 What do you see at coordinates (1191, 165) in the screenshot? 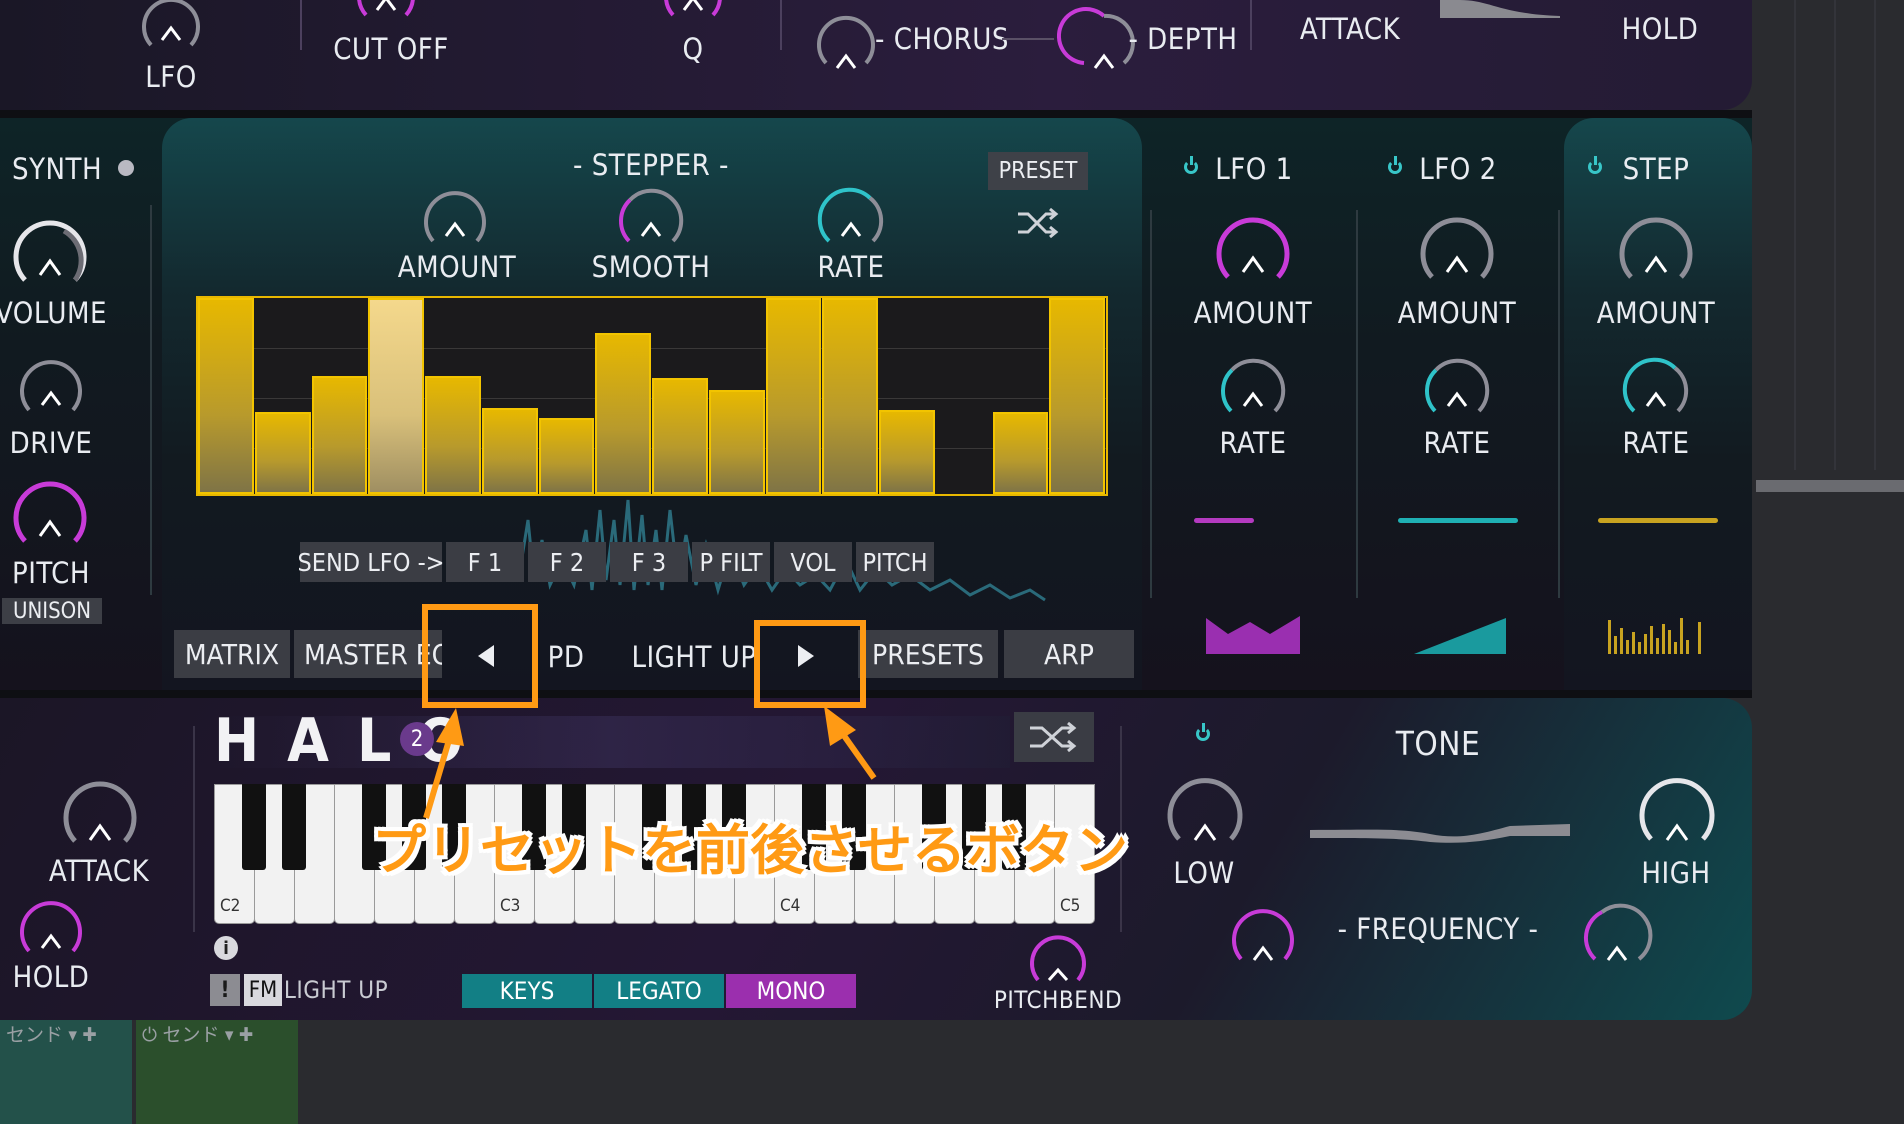
I see `lfo1-power-icon` at bounding box center [1191, 165].